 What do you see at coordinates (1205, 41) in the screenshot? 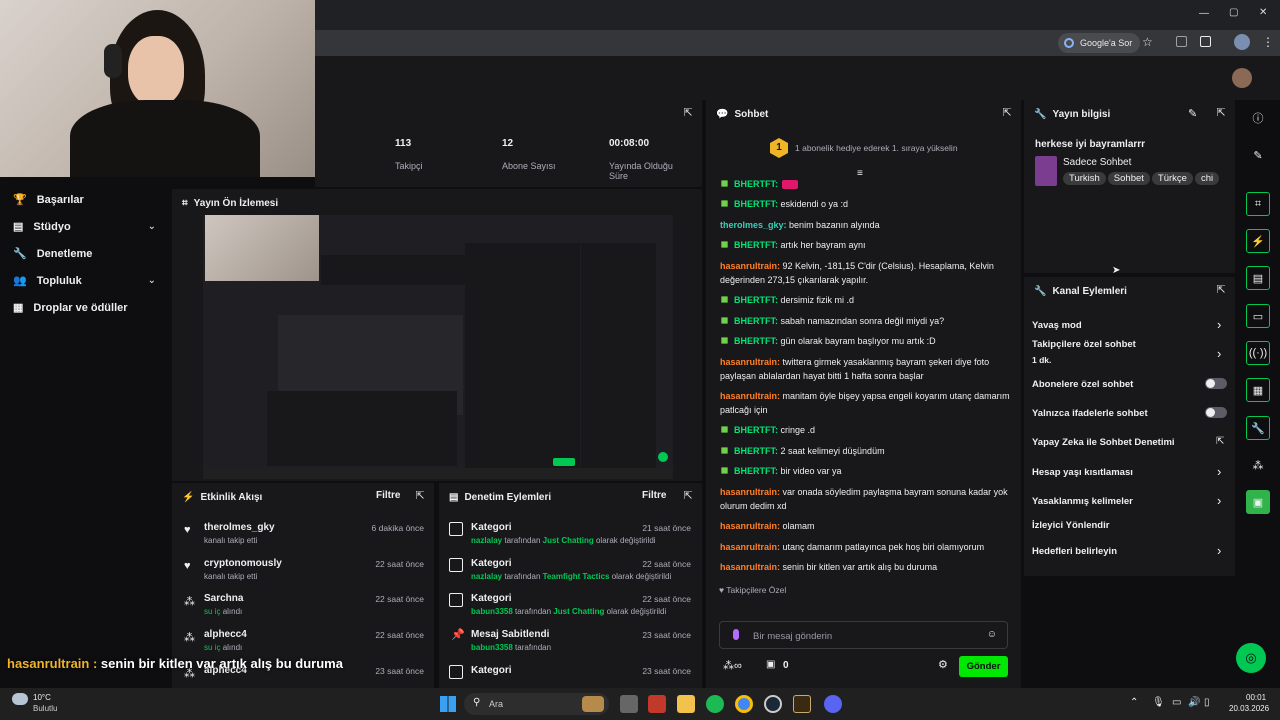
I see `extensions-icon` at bounding box center [1205, 41].